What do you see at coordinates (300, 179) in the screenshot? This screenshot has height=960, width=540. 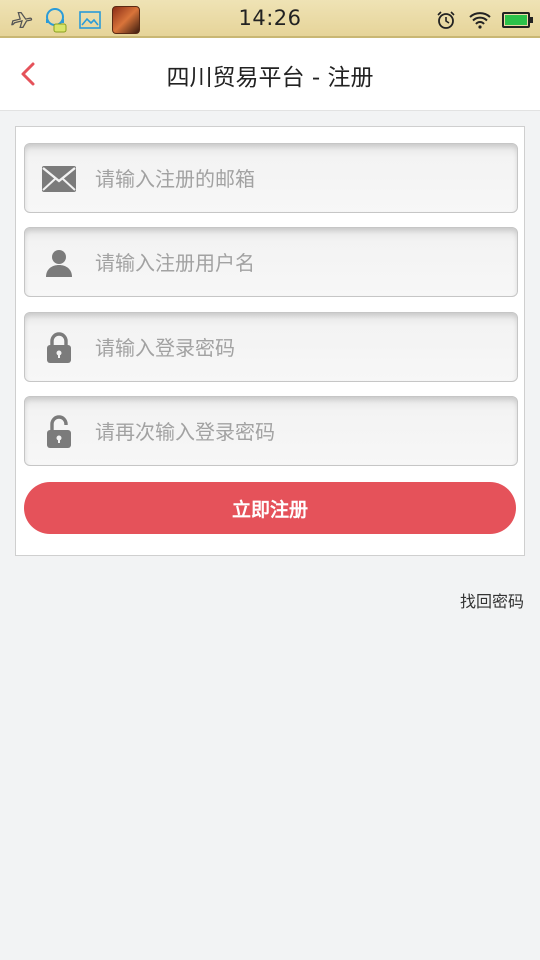 I see `email-input` at bounding box center [300, 179].